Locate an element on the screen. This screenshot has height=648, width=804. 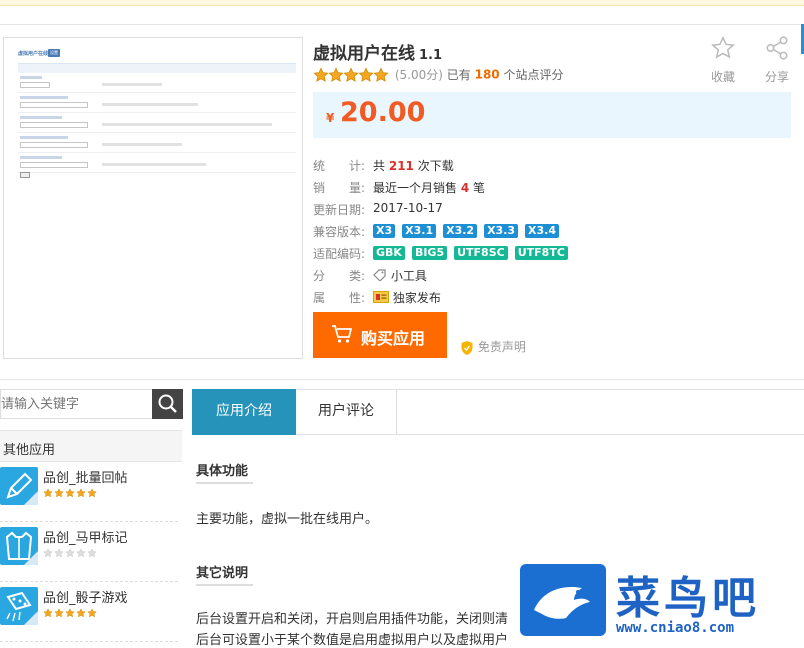
notice-bar is located at coordinates (402, 3).